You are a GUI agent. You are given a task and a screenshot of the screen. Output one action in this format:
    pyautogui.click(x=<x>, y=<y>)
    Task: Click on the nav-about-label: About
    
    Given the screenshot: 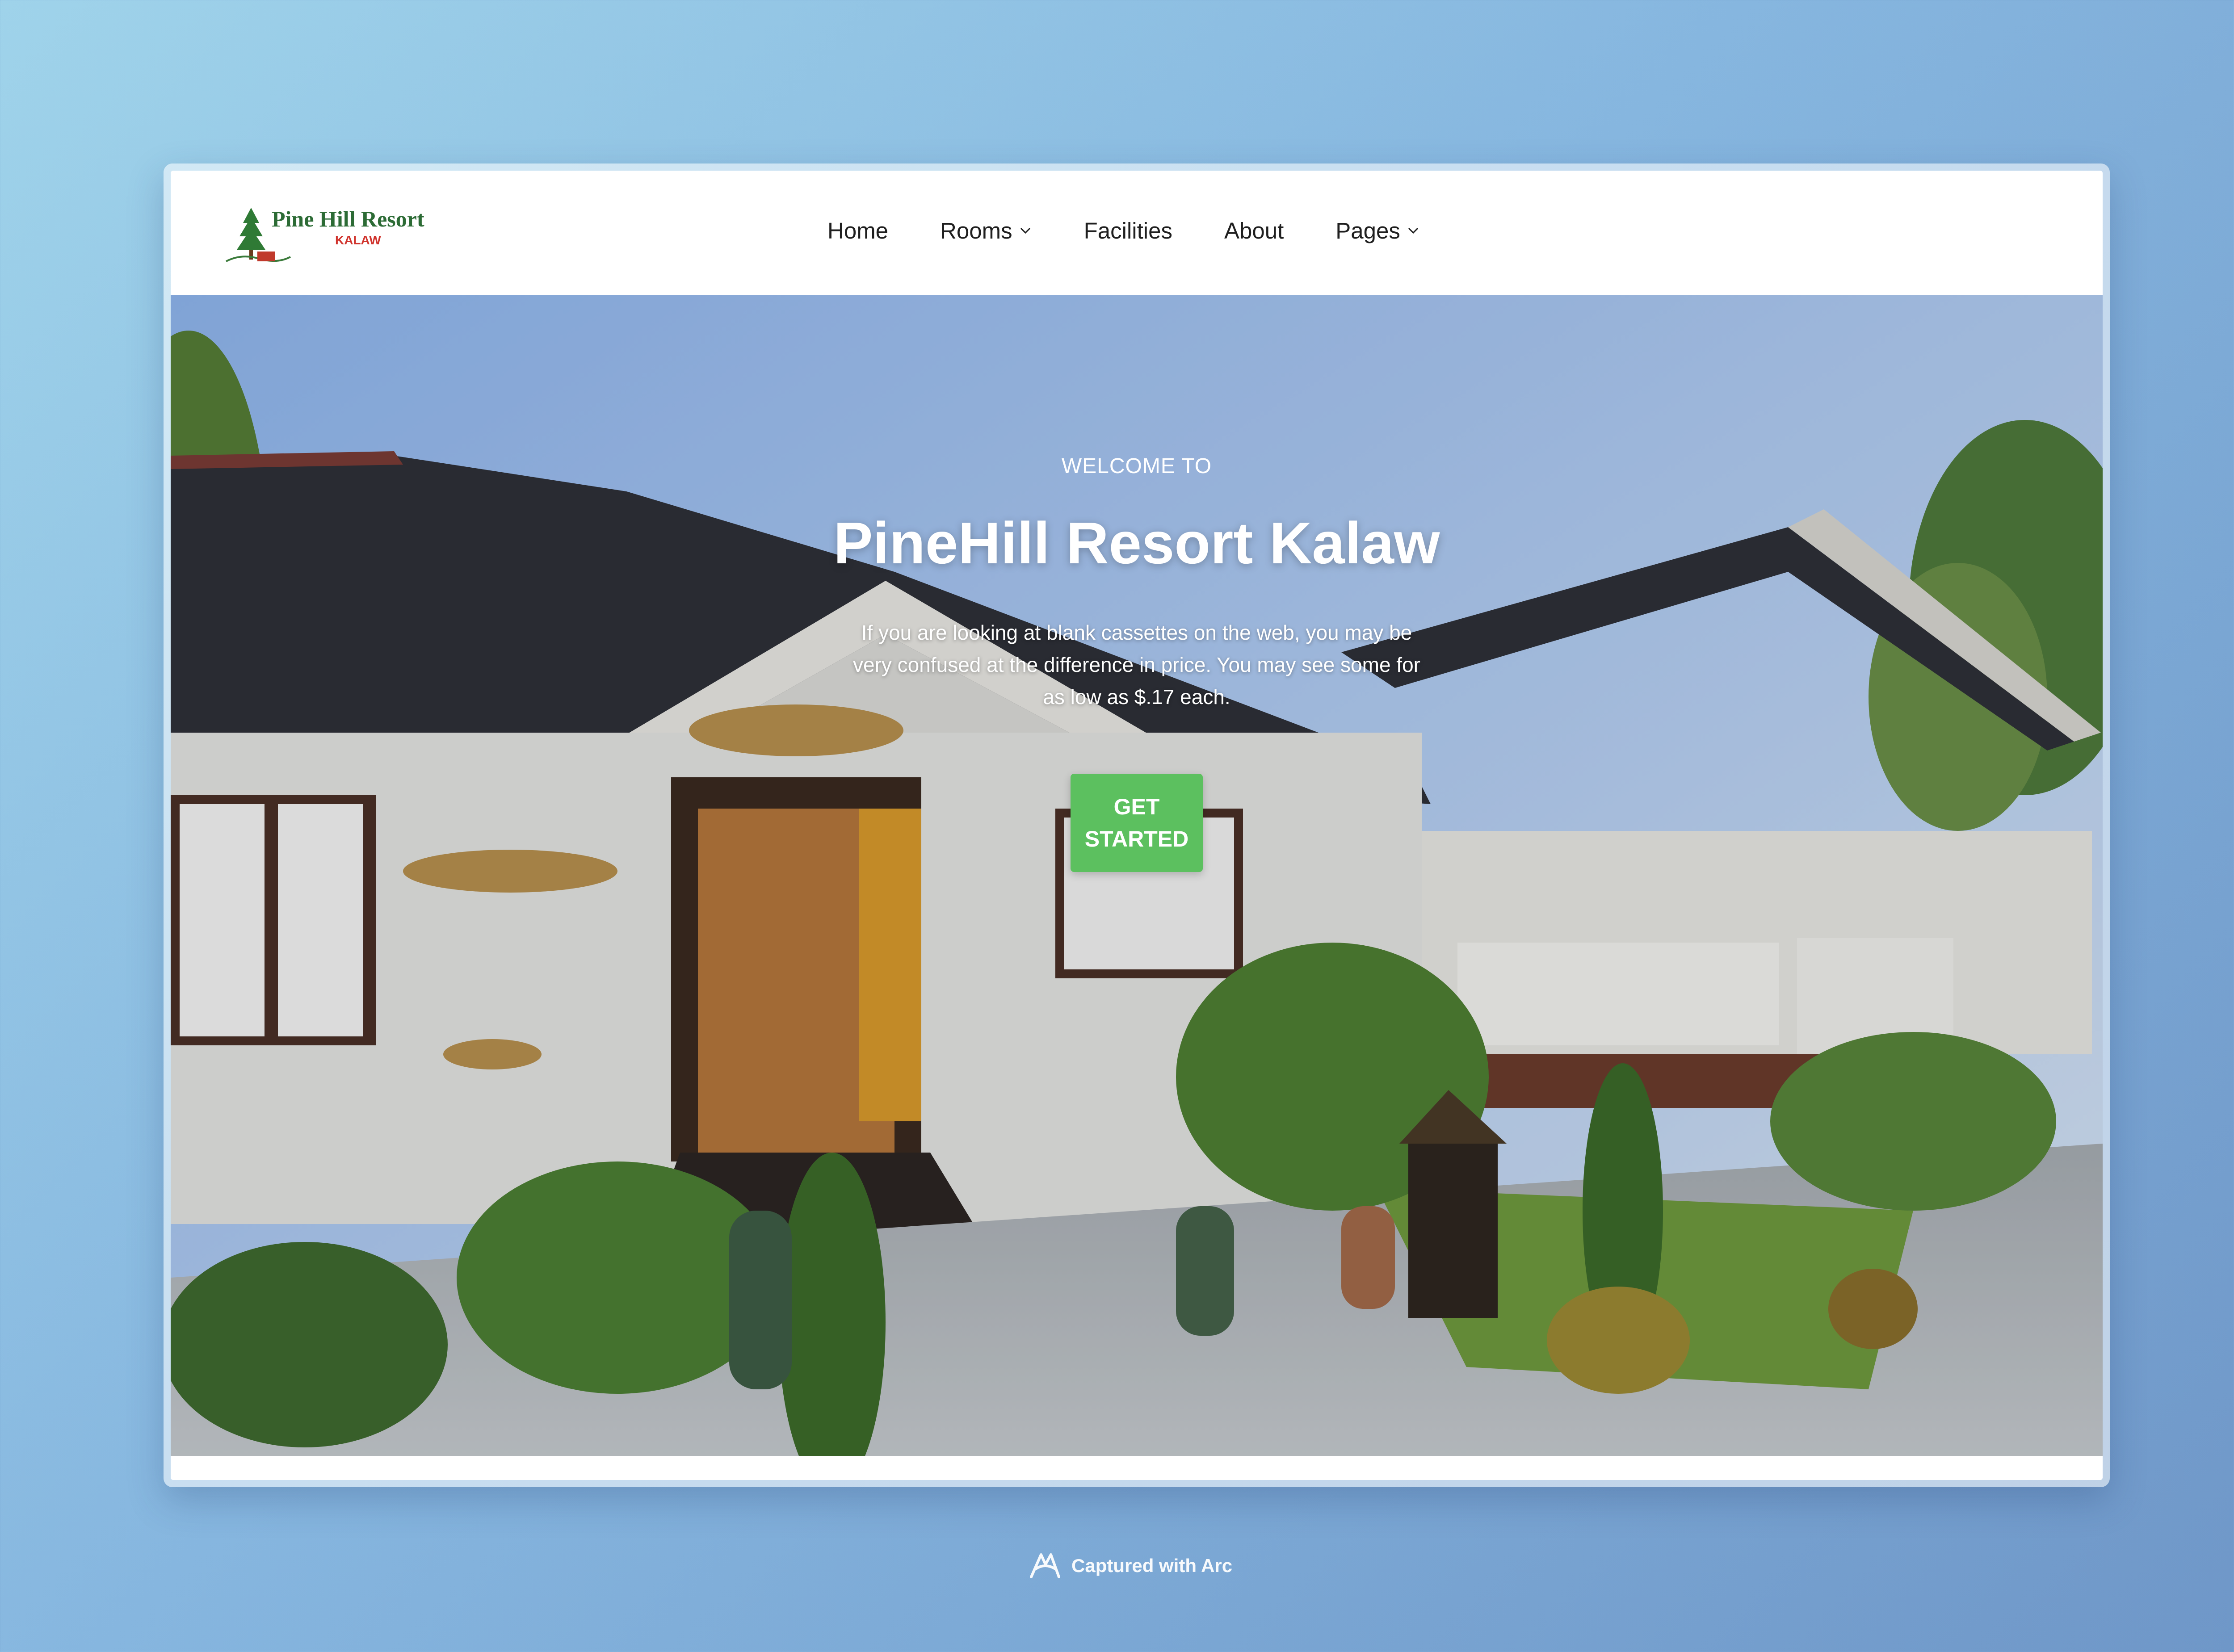 What is the action you would take?
    pyautogui.click(x=1254, y=230)
    